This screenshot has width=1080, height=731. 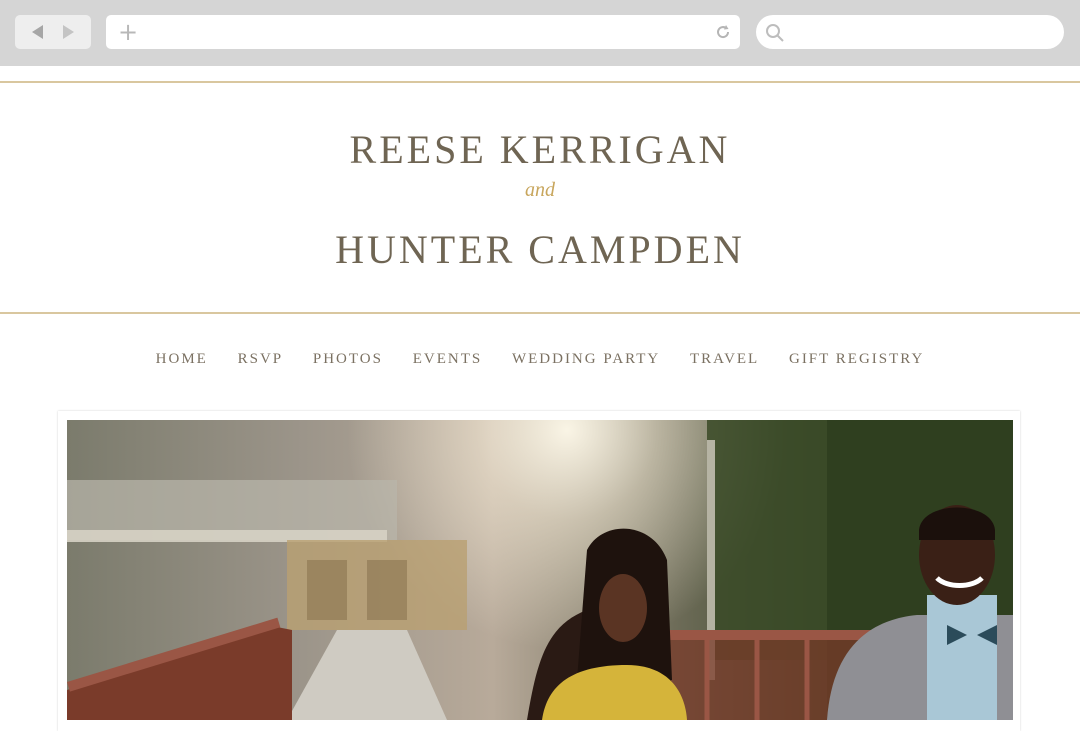 What do you see at coordinates (775, 33) in the screenshot?
I see `search-icon` at bounding box center [775, 33].